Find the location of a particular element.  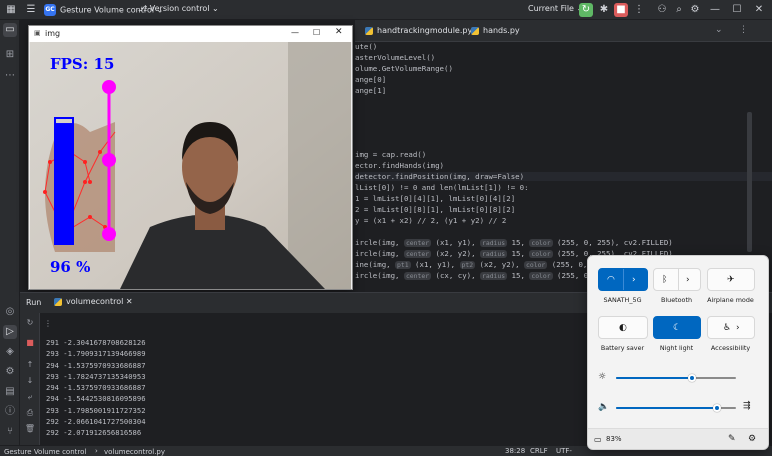

stop-button: ■ is located at coordinates (621, 10).